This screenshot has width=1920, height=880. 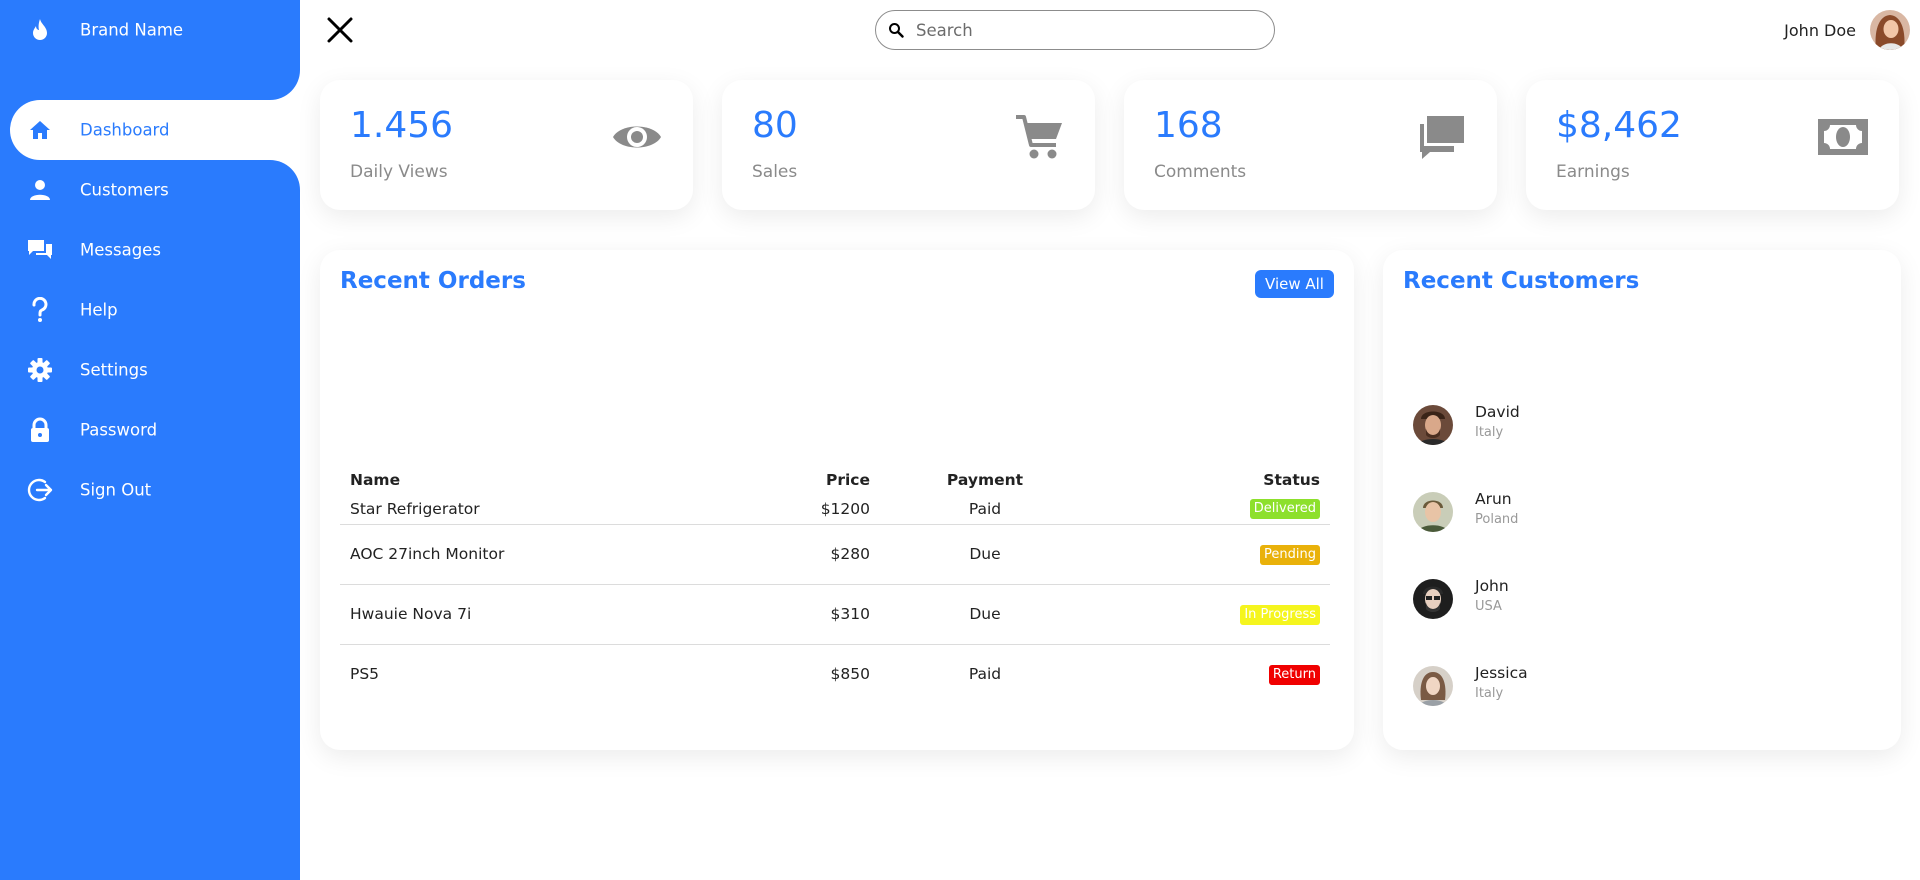 I want to click on list-item: David Italy, so click(x=1643, y=425).